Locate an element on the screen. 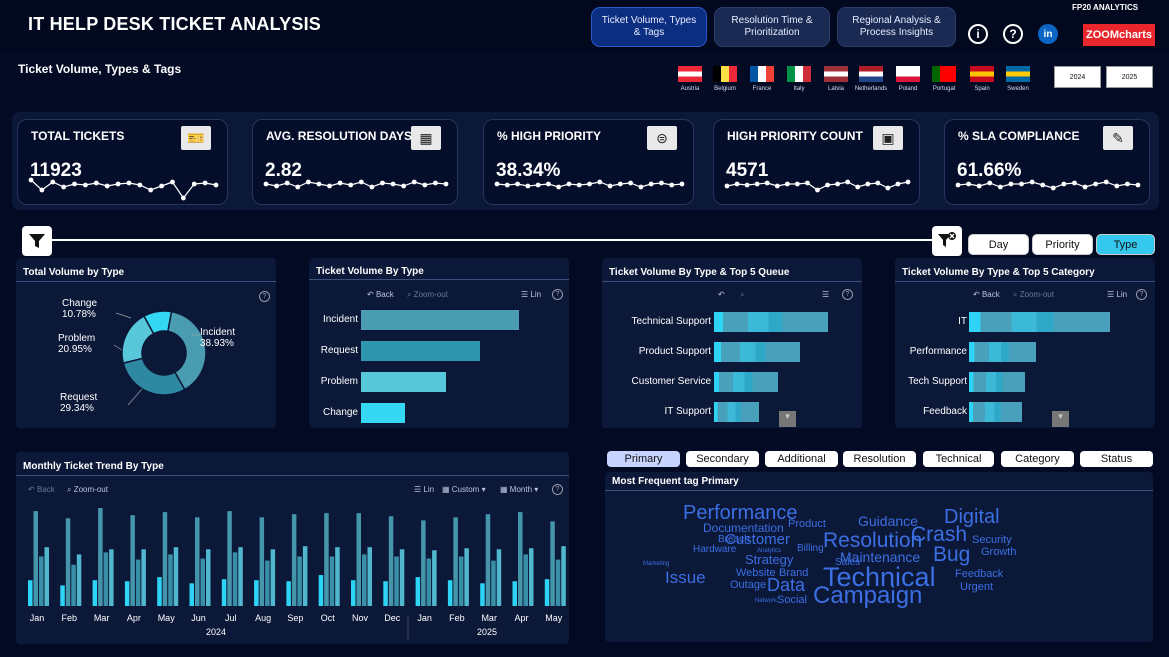  tag-filter-secondary: Secondary is located at coordinates (722, 459).